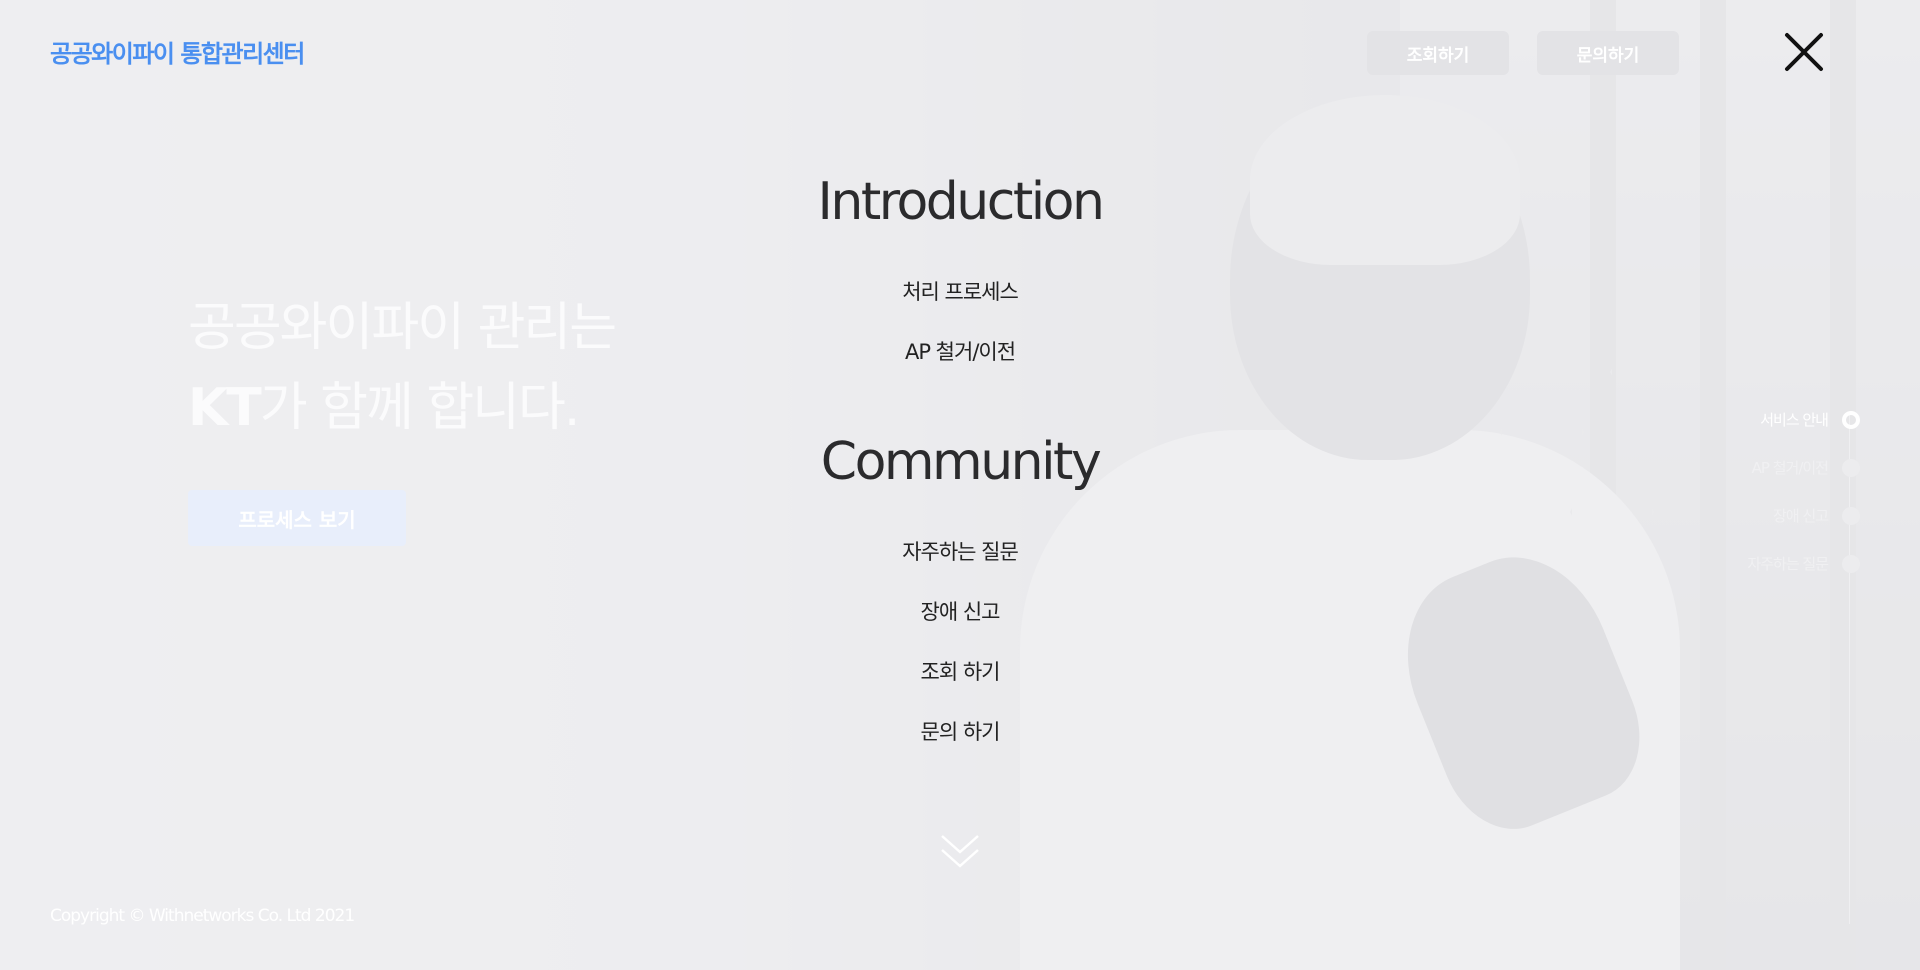 The image size is (1920, 970). I want to click on side-nav-item-faq: 자주하는 질문, so click(1803, 563).